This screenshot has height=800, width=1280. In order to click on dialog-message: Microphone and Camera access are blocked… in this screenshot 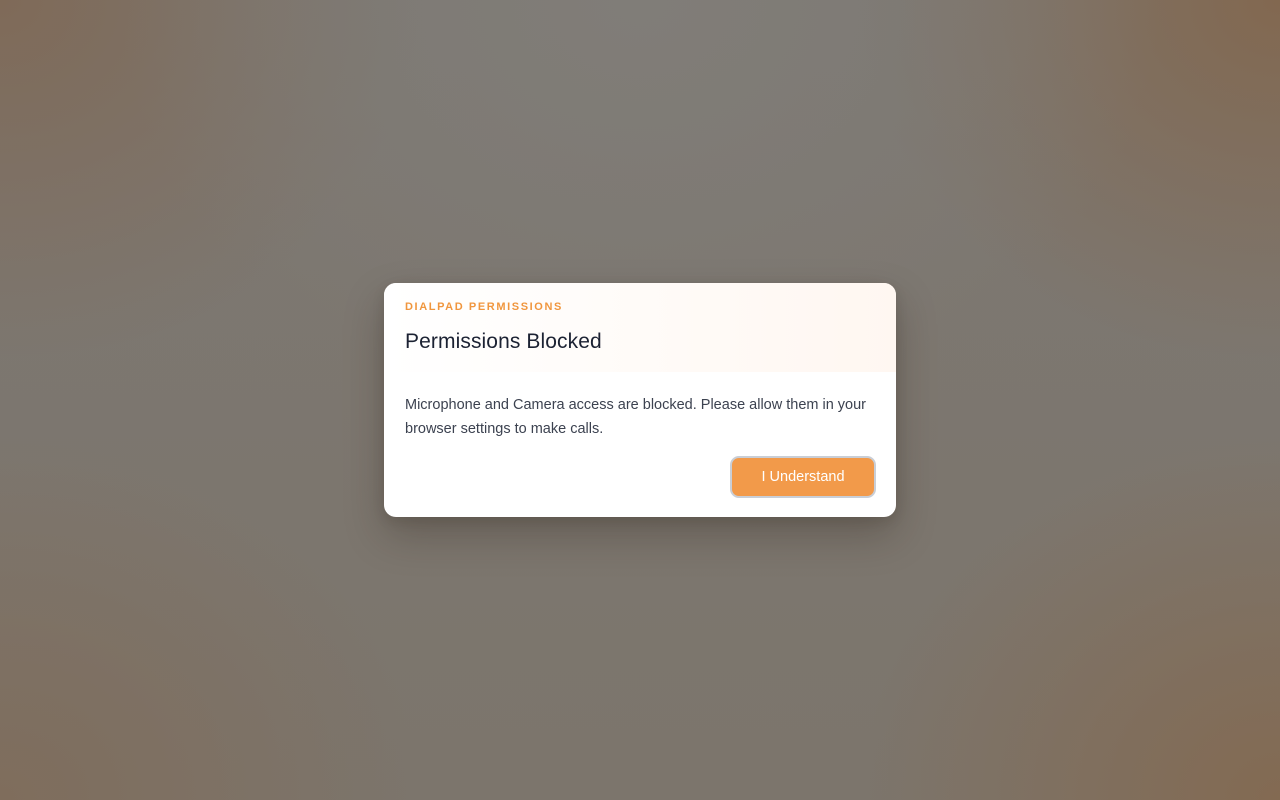, I will do `click(636, 417)`.